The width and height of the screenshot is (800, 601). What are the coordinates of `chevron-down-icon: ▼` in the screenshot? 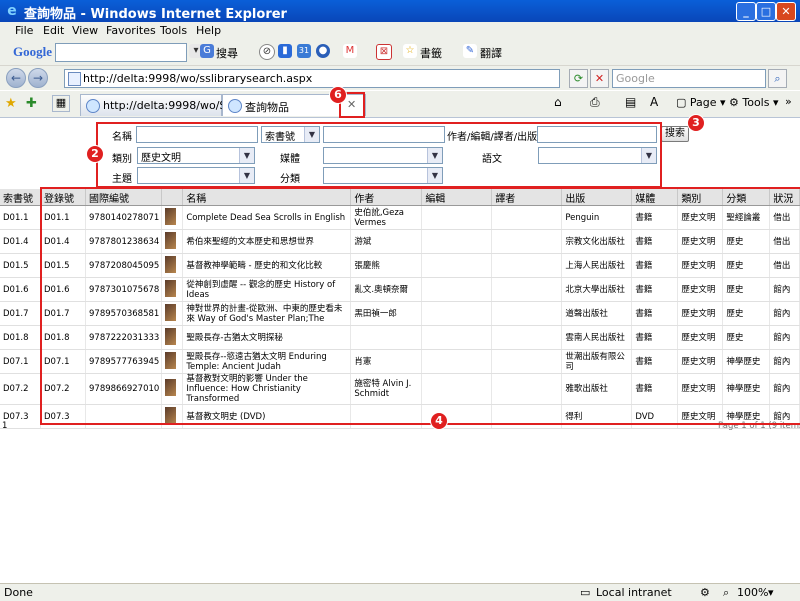 It's located at (311, 134).